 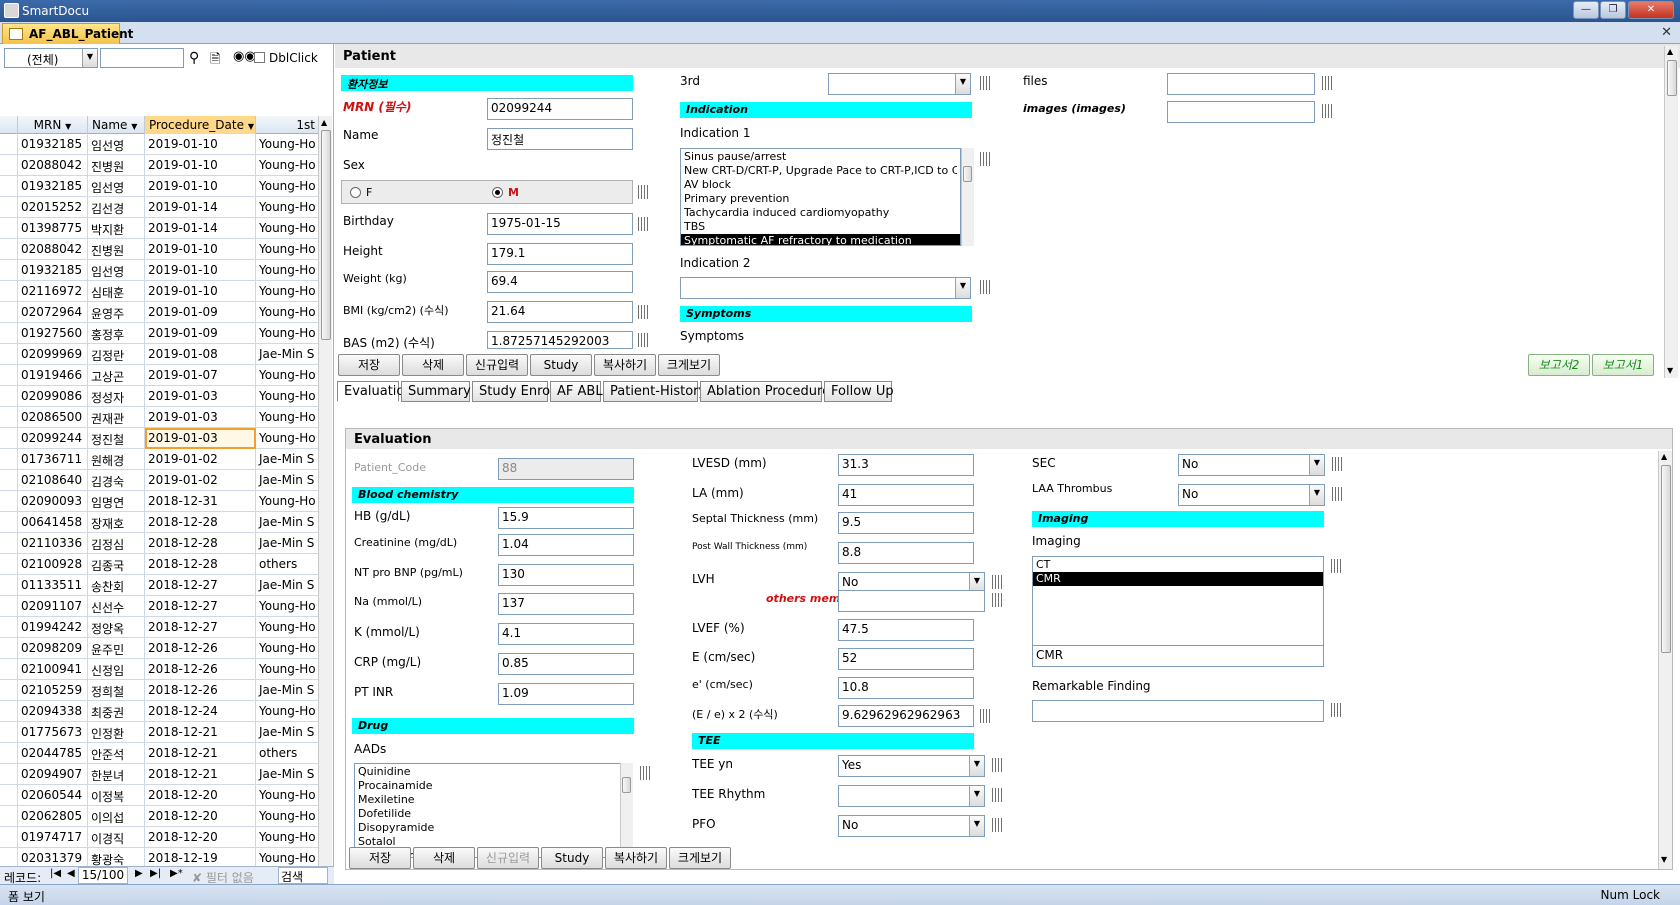 I want to click on sex-f-radio, so click(x=355, y=192).